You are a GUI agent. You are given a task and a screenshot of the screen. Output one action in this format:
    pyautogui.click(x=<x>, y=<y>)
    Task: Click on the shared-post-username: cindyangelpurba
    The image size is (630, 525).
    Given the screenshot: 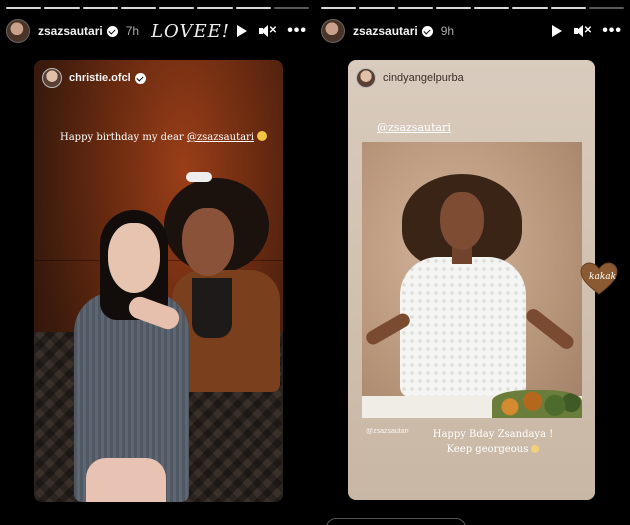 What is the action you would take?
    pyautogui.click(x=423, y=78)
    